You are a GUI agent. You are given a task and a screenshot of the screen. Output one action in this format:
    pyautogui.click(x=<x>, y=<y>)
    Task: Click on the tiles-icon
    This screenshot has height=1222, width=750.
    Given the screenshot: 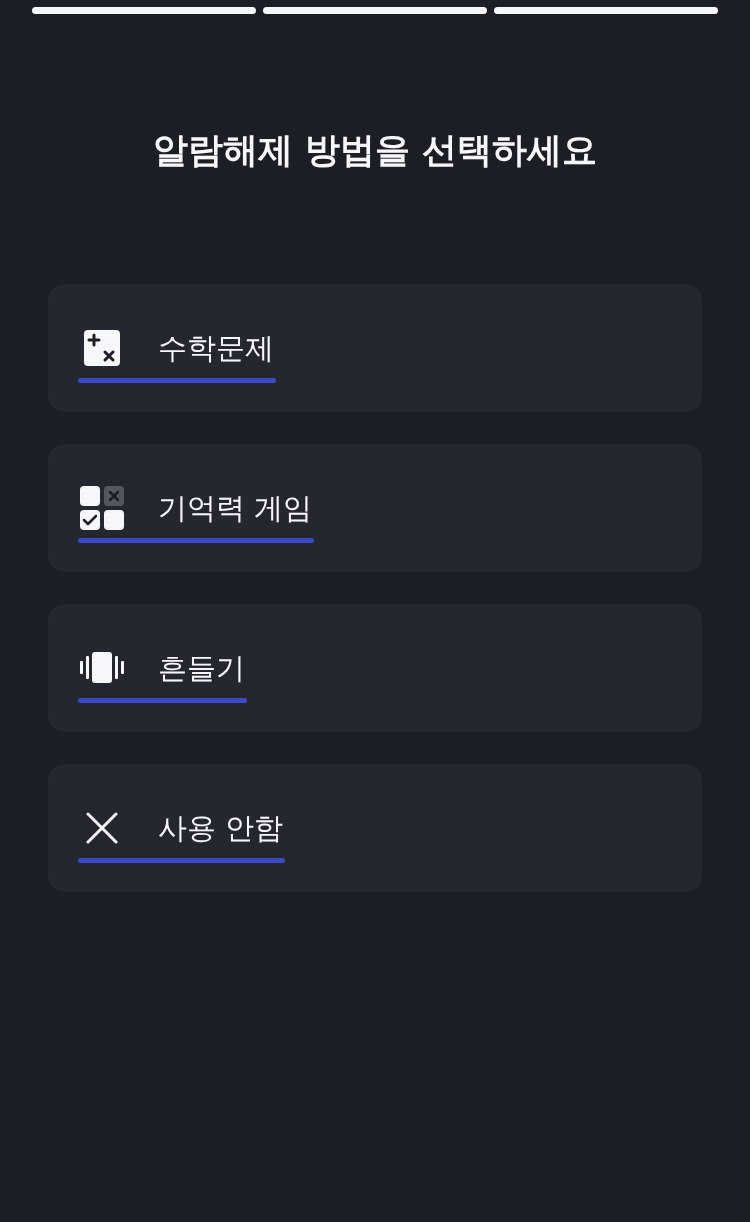 What is the action you would take?
    pyautogui.click(x=102, y=507)
    